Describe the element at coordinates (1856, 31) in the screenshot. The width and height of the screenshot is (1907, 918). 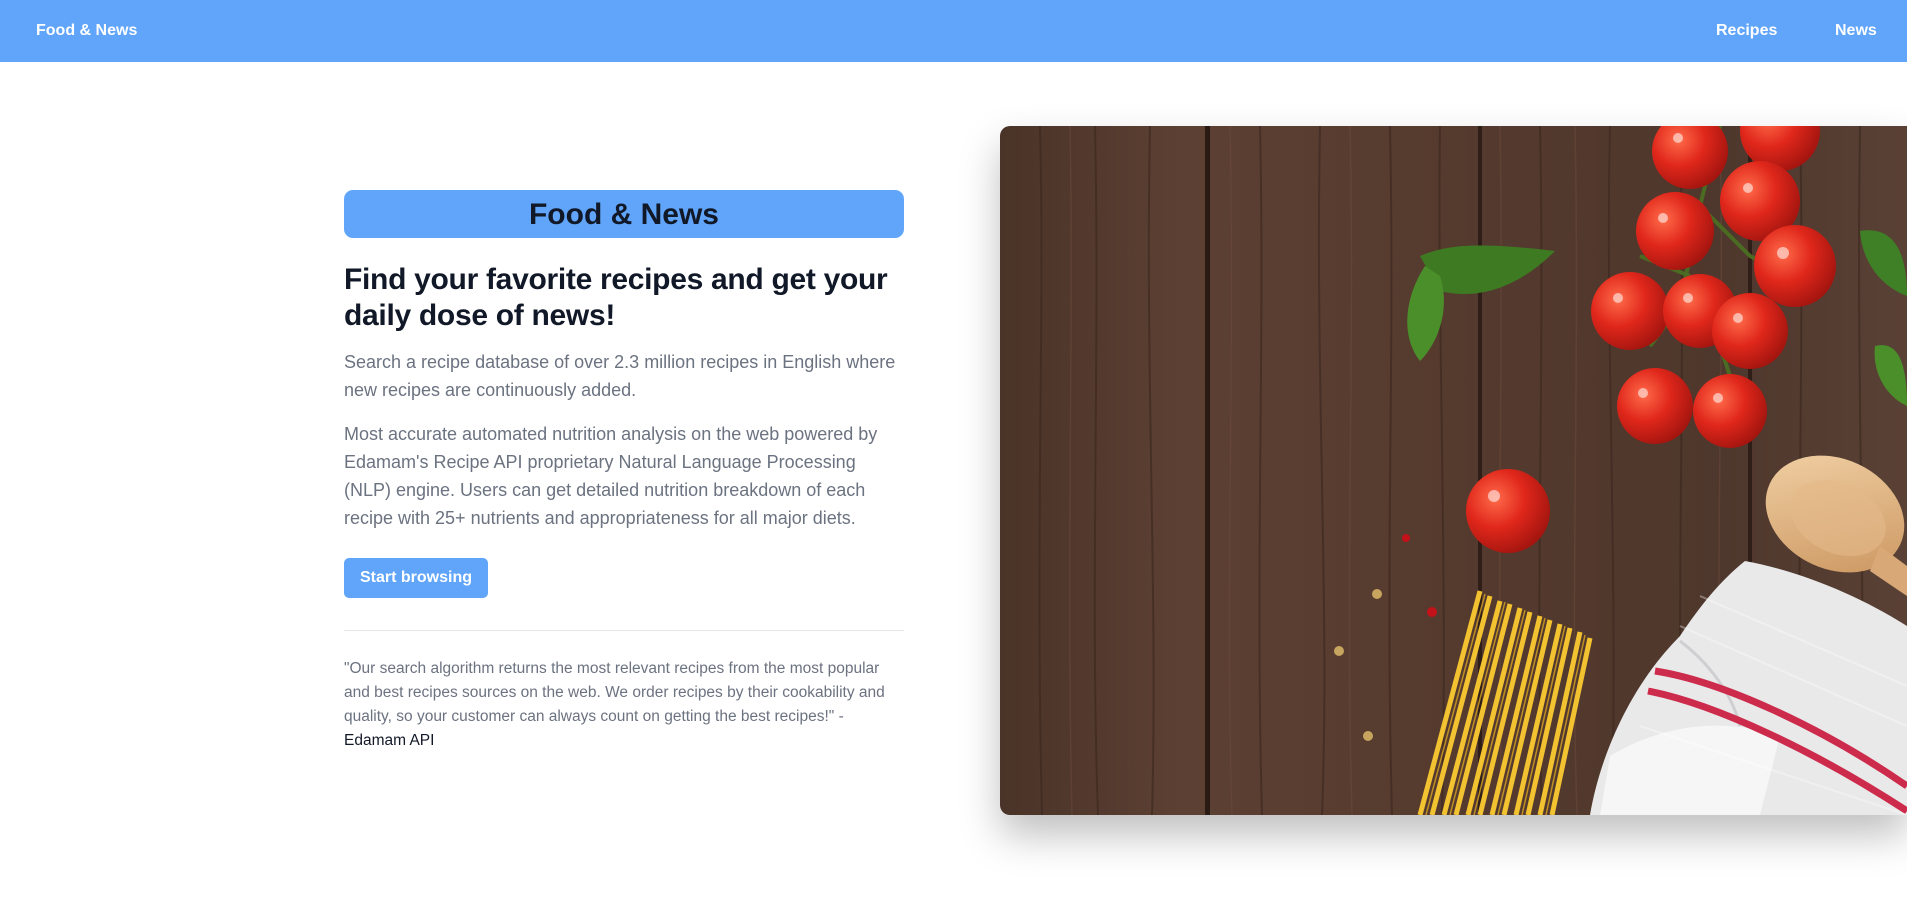
I see `nav-link-news: News` at that location.